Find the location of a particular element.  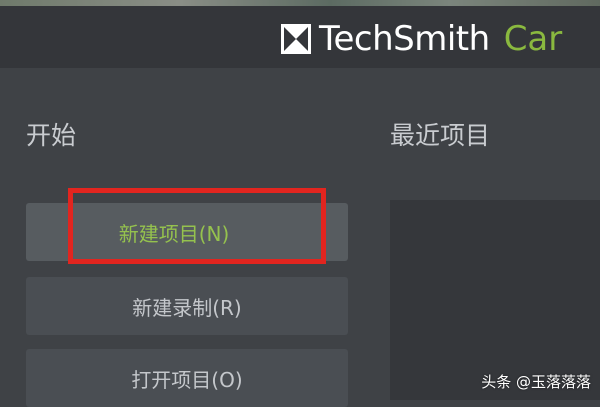

watermark-text: 头条 @玉落落落 is located at coordinates (536, 382).